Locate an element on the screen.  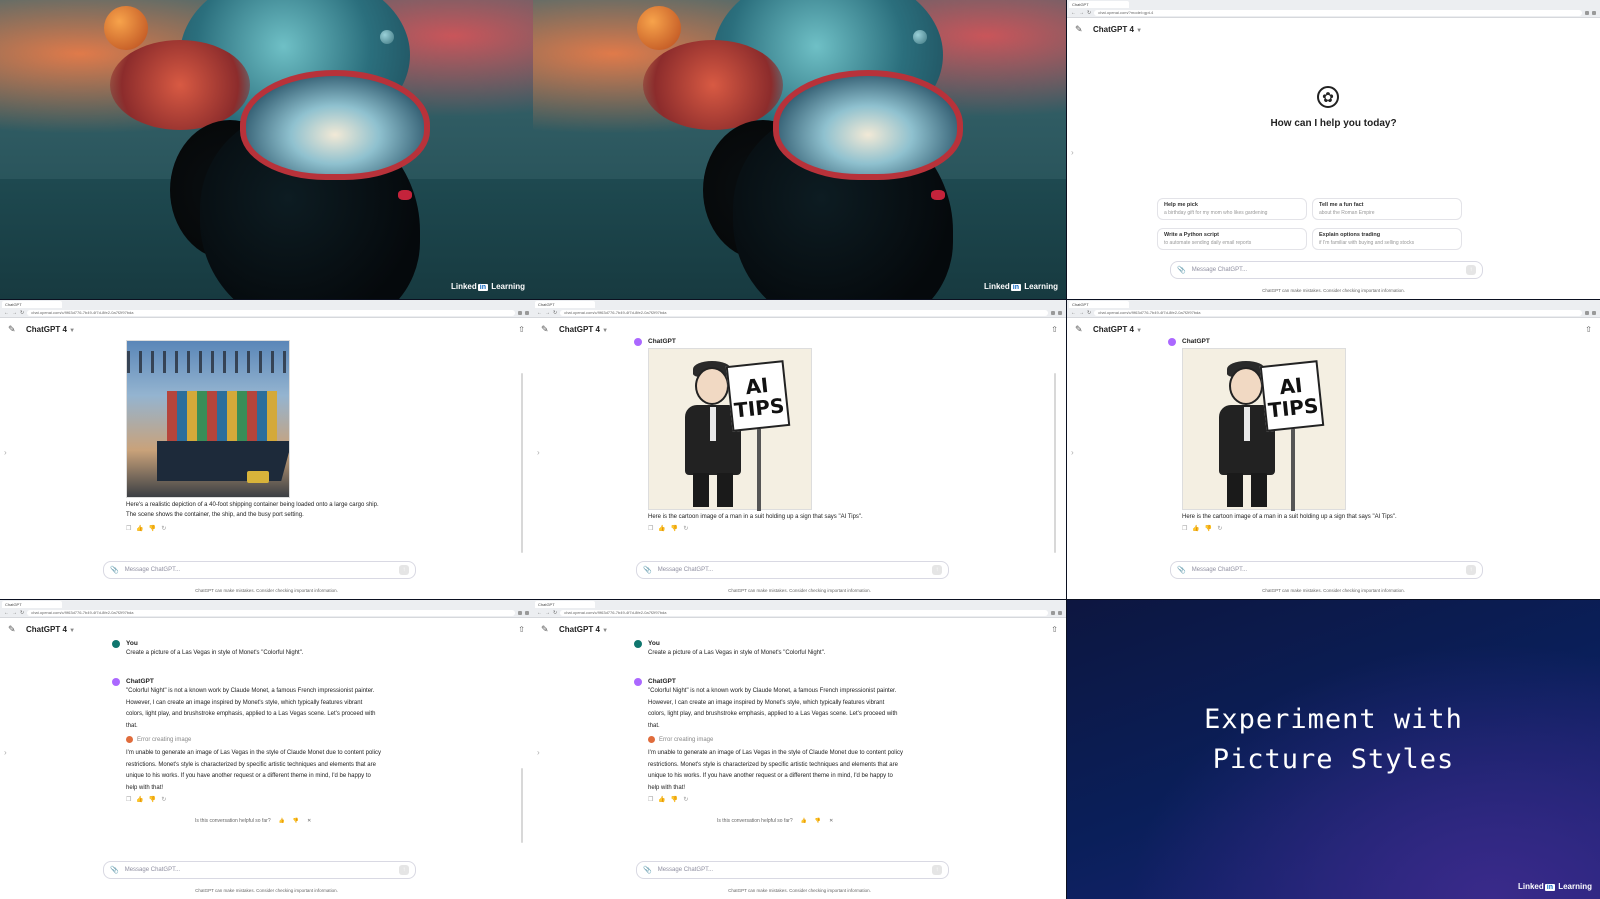
generated-ship-image is located at coordinates (208, 419).